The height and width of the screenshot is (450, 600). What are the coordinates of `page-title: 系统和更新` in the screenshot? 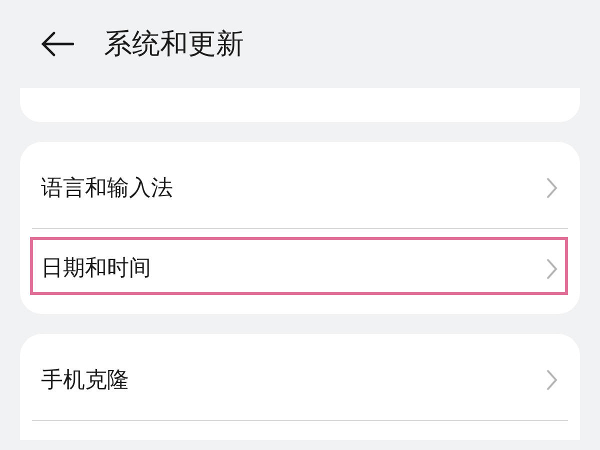 It's located at (174, 44).